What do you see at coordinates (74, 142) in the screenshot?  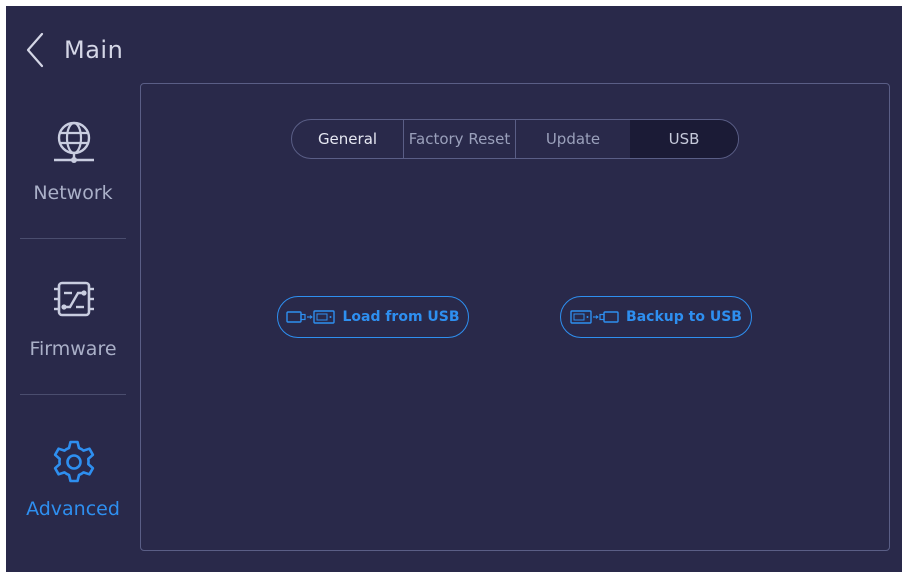 I see `globe-network-icon` at bounding box center [74, 142].